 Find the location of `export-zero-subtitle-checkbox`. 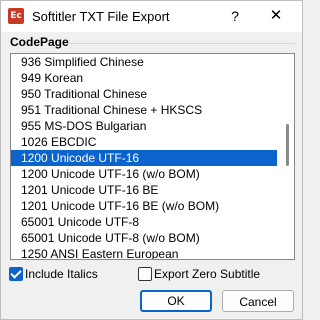

export-zero-subtitle-checkbox is located at coordinates (145, 274).